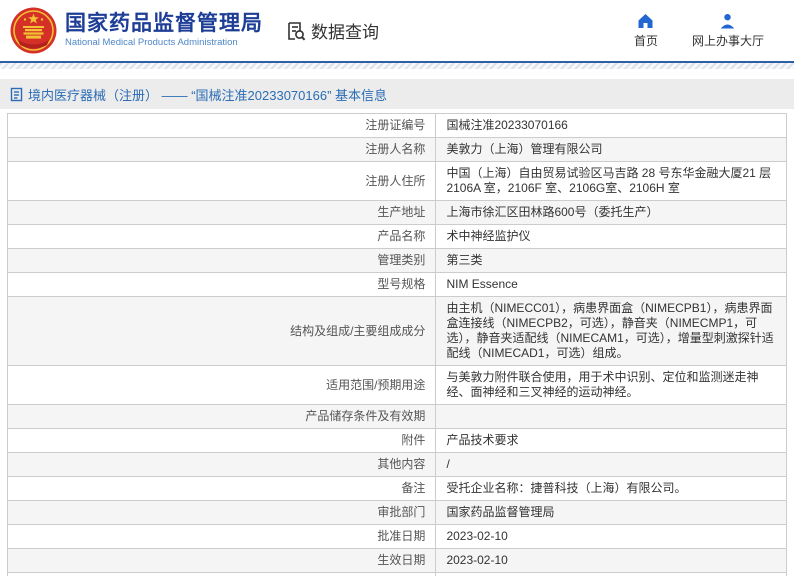 The height and width of the screenshot is (576, 794). Describe the element at coordinates (611, 464) in the screenshot. I see `field-value: /` at that location.